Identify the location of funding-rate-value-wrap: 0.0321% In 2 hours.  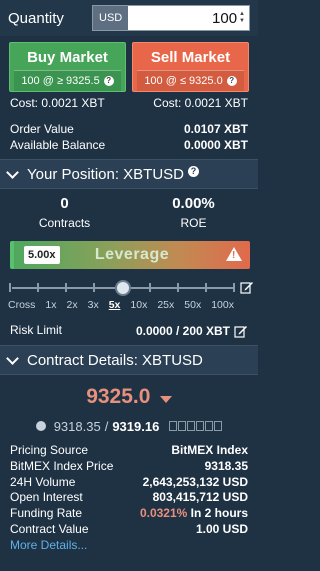
(194, 514).